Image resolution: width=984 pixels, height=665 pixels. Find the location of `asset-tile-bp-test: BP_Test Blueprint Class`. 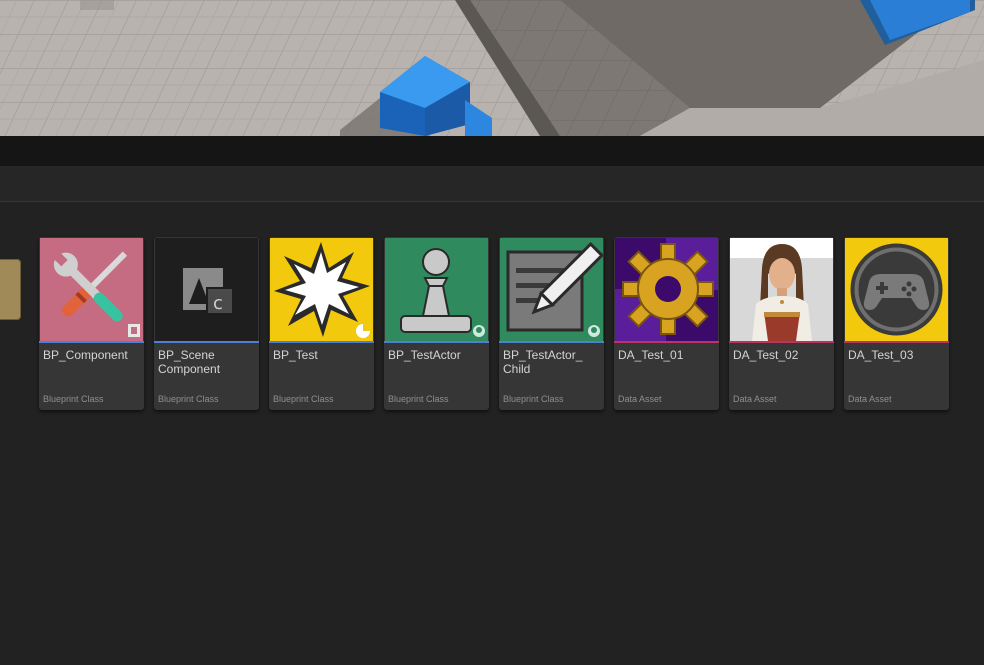

asset-tile-bp-test: BP_Test Blueprint Class is located at coordinates (321, 323).